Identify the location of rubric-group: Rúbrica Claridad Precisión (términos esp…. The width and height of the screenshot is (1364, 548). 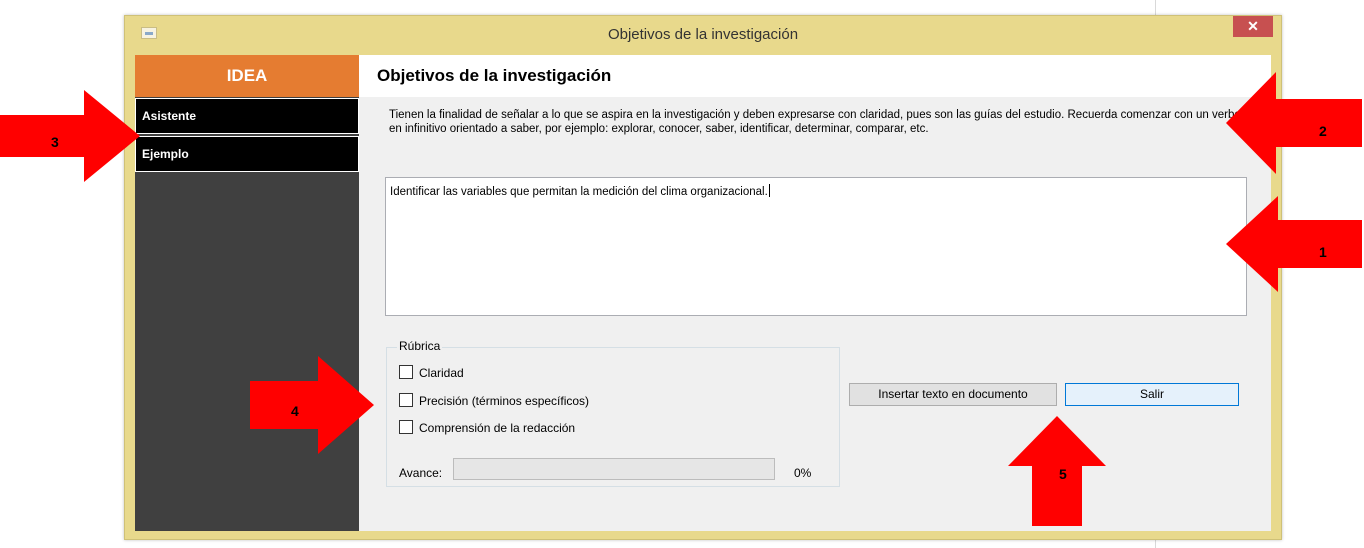
(613, 413).